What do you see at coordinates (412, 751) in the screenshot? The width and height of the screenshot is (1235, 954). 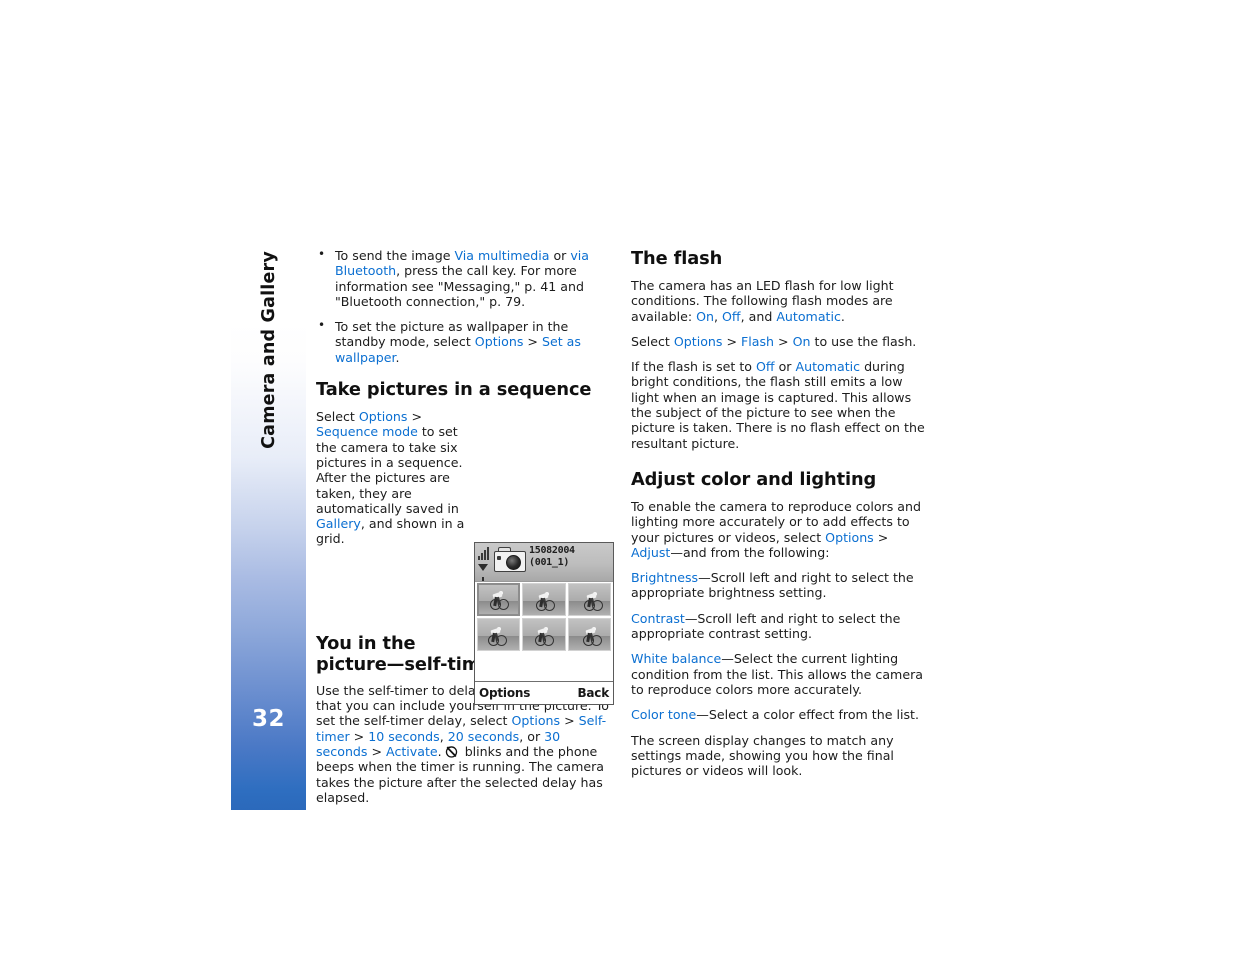 I see `inline-ui-reference: Activate` at bounding box center [412, 751].